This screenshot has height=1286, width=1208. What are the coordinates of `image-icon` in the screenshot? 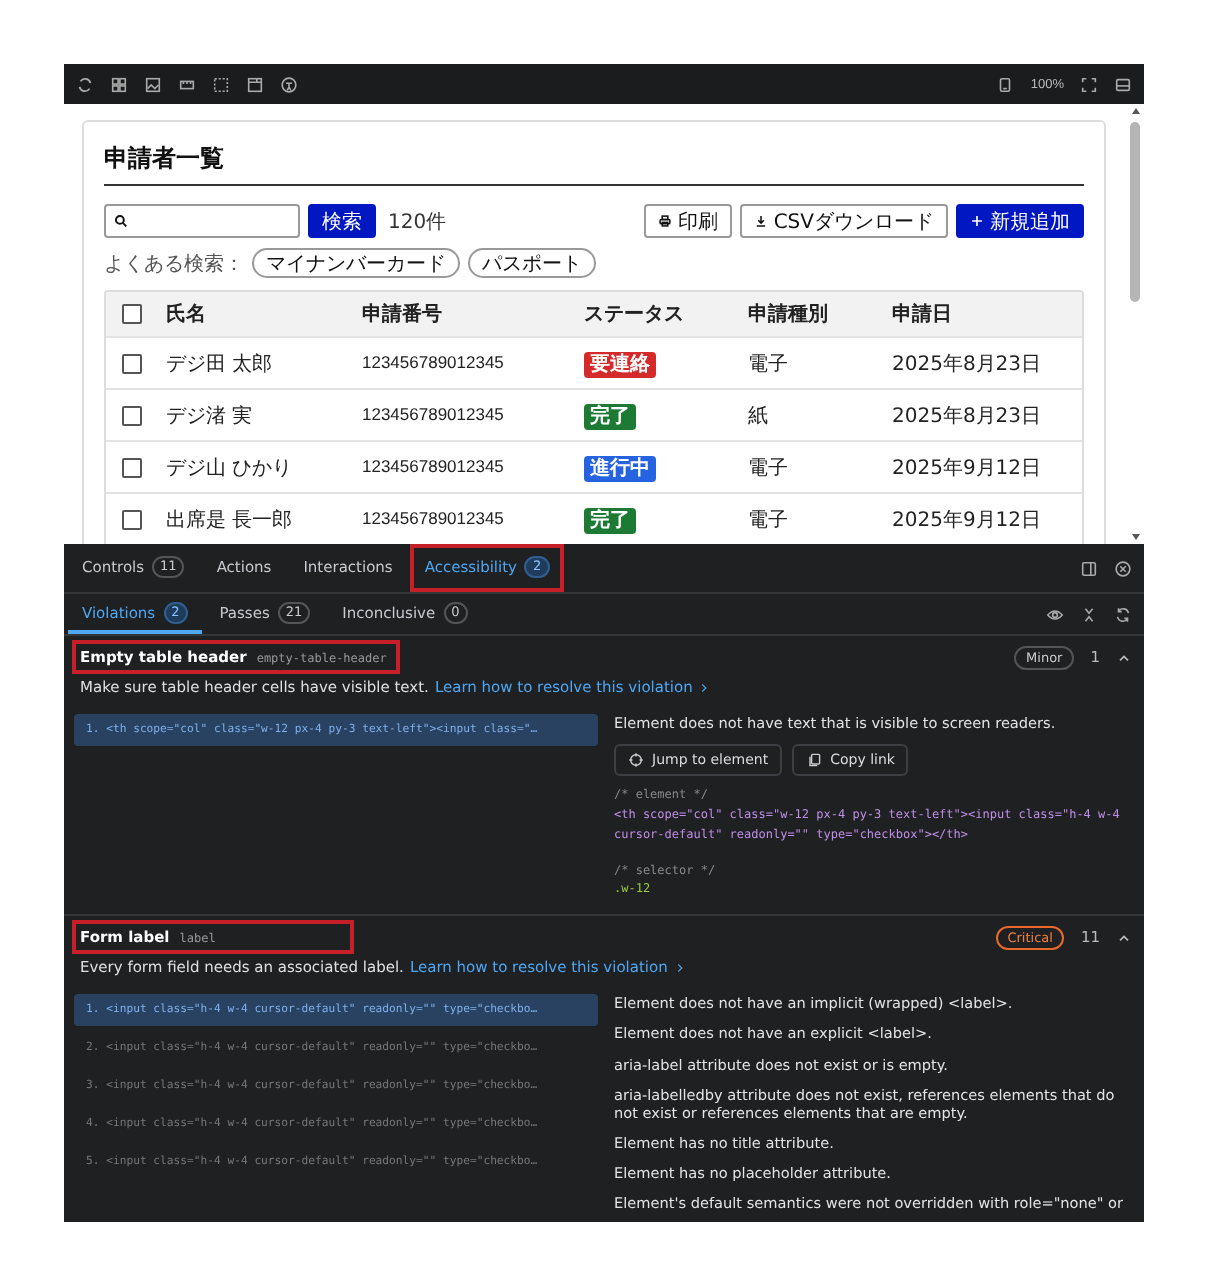 It's located at (153, 84).